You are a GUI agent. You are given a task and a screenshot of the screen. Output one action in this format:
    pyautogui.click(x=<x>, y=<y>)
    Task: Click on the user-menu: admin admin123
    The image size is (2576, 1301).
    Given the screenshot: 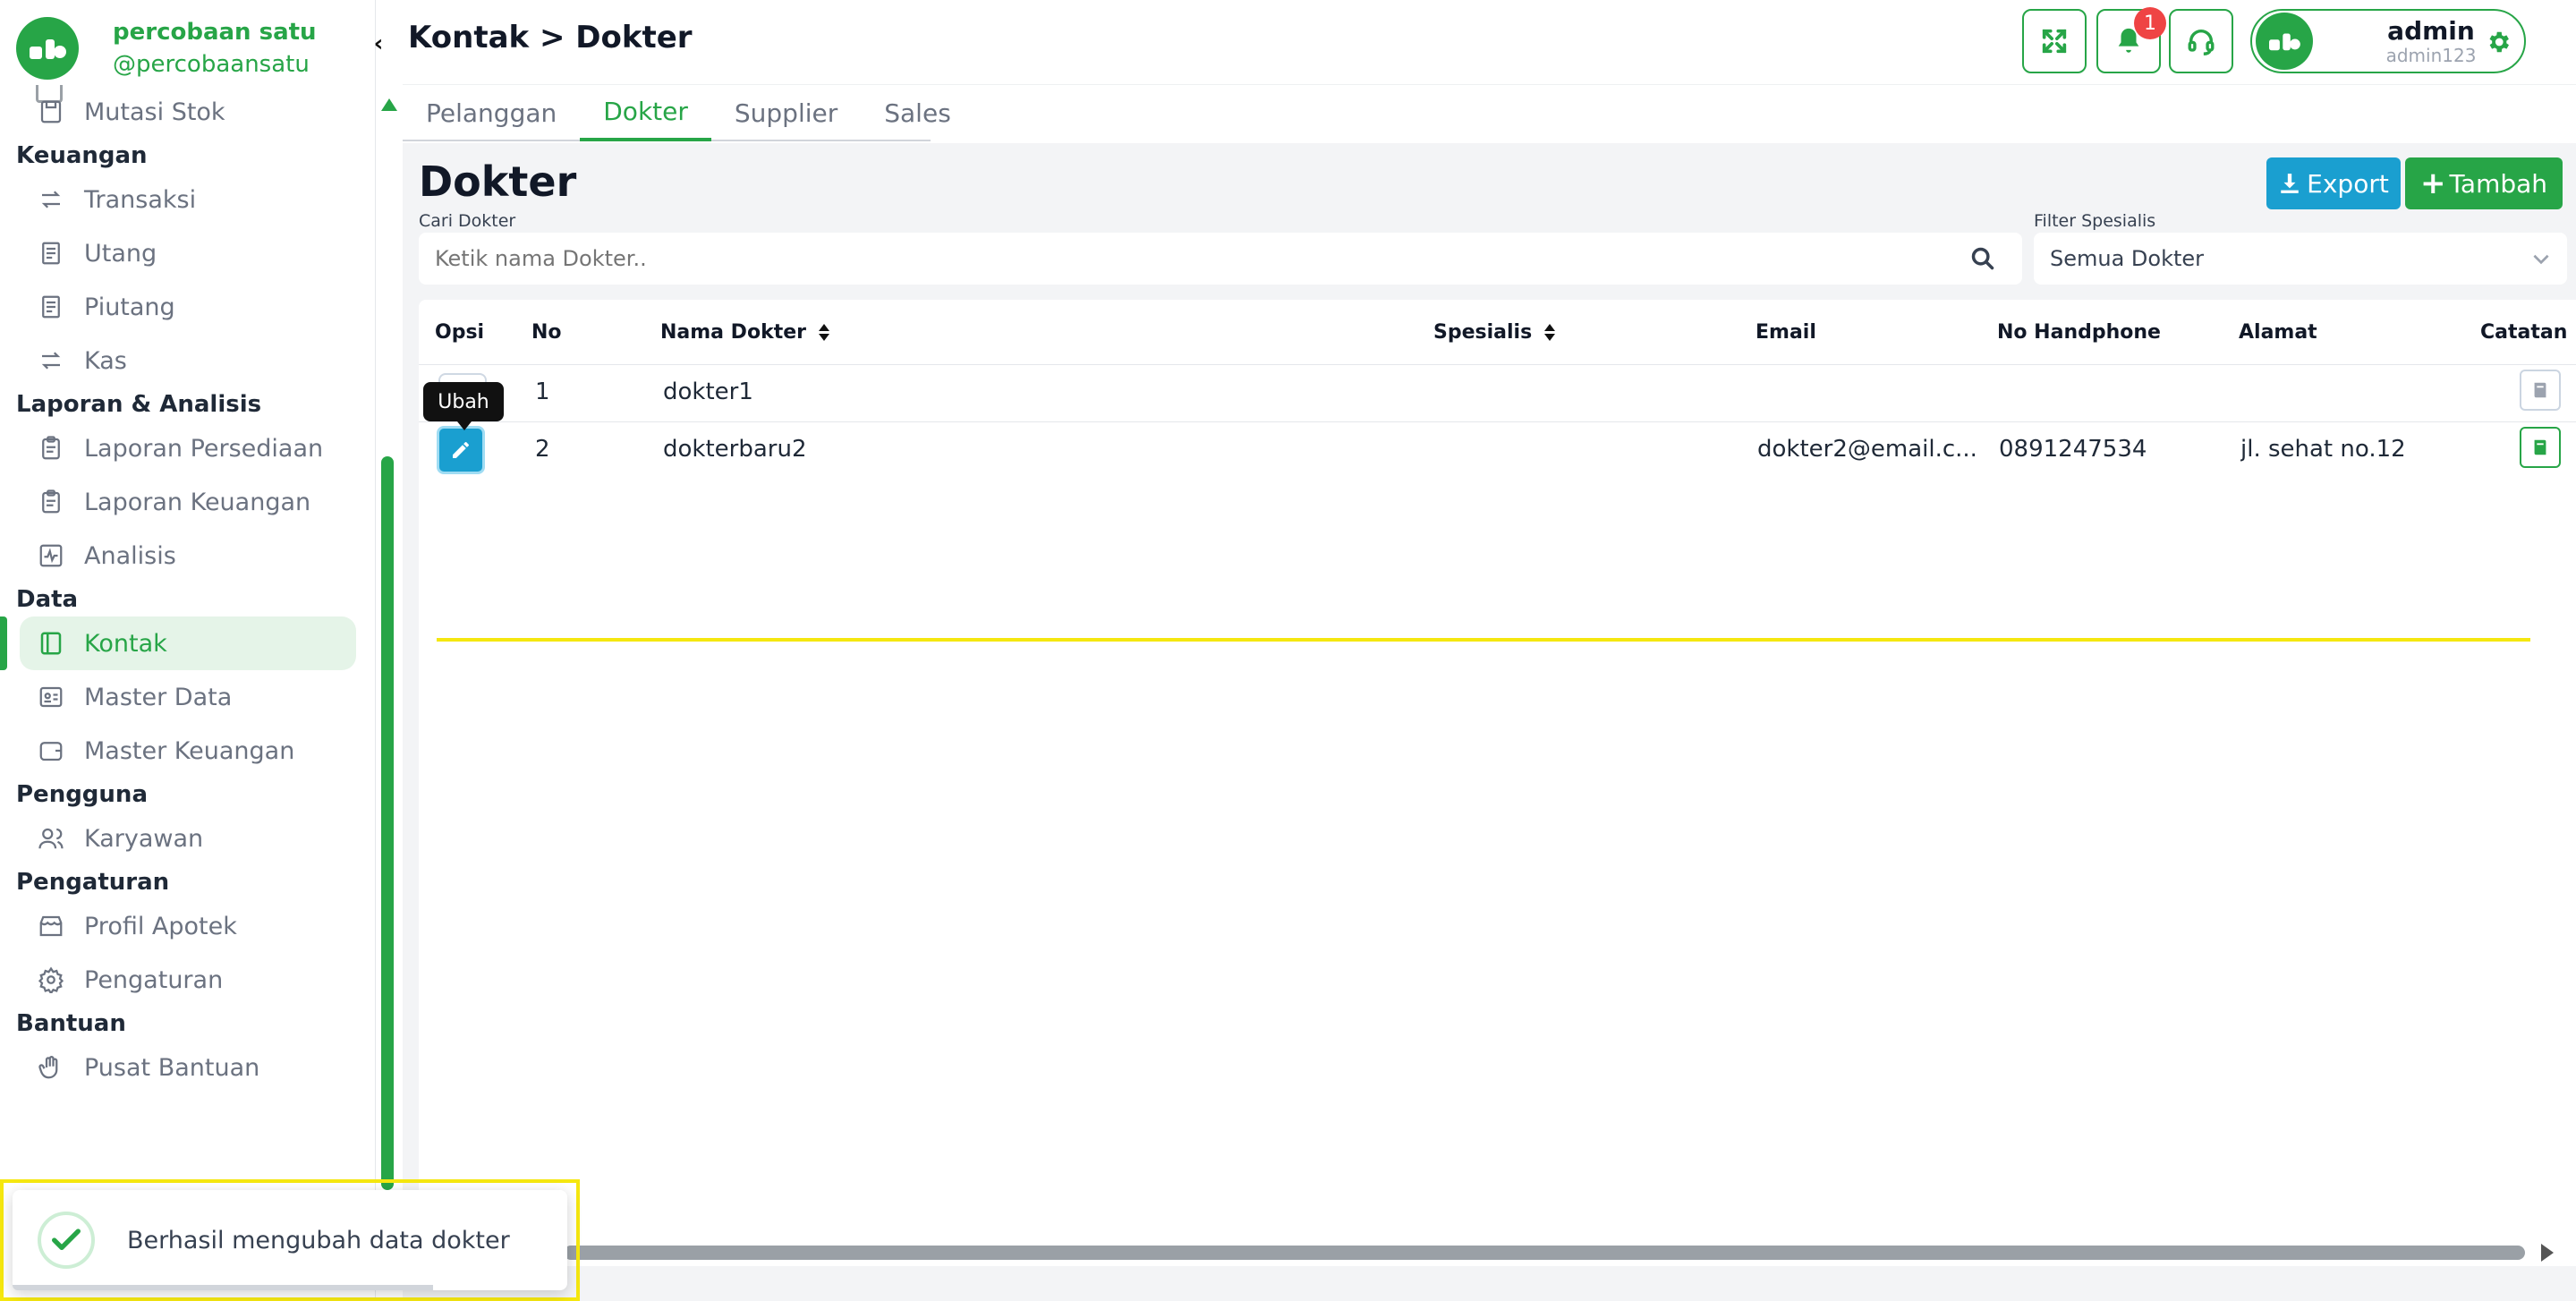 What is the action you would take?
    pyautogui.click(x=2388, y=41)
    